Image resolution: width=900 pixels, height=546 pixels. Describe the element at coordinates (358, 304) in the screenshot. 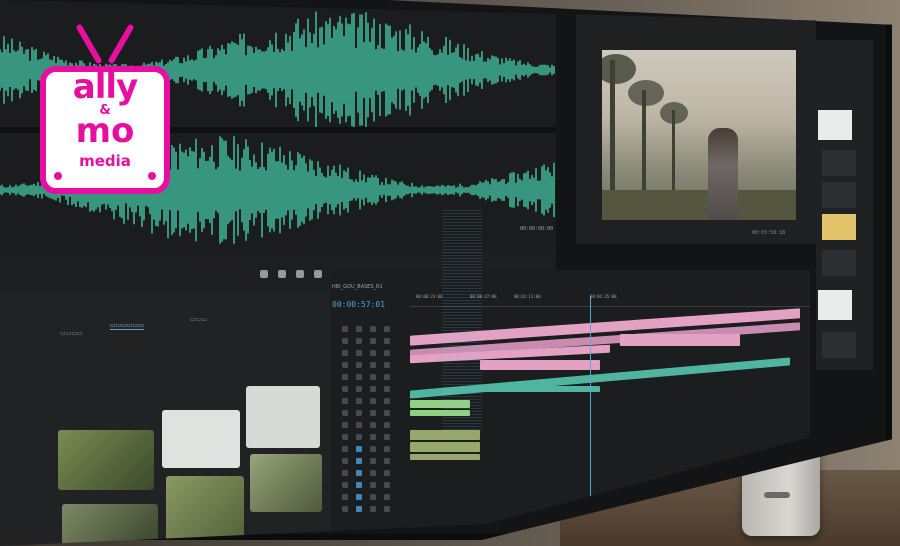

I see `timeline-timecode: 00:00:57:01` at that location.